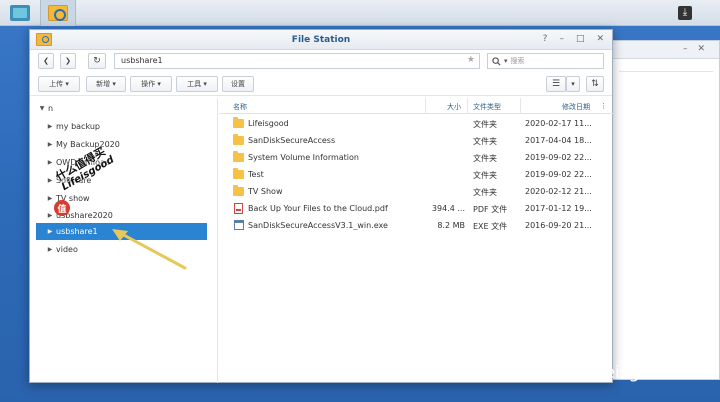 Image resolution: width=720 pixels, height=402 pixels. I want to click on apps-icon, so click(20, 13).